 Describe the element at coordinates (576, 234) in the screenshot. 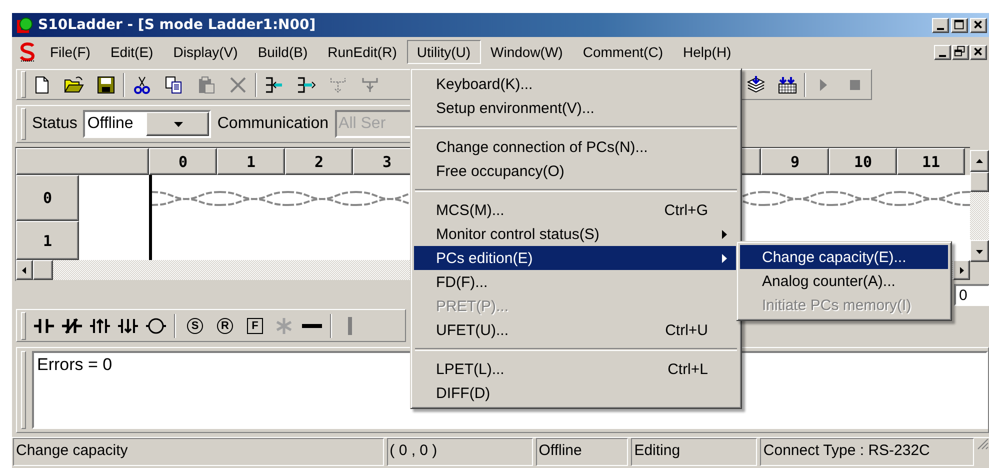

I see `menu-item: Monitor control status(S)` at that location.